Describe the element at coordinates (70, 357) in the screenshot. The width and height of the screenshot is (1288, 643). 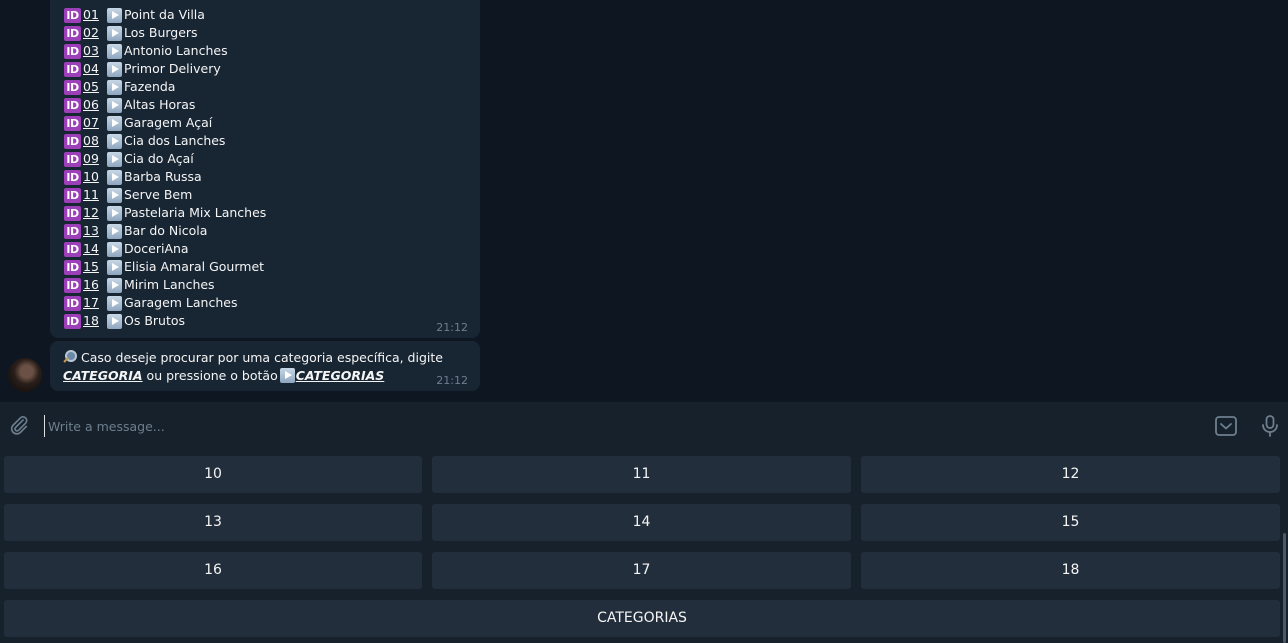
I see `magnifier-icon` at that location.